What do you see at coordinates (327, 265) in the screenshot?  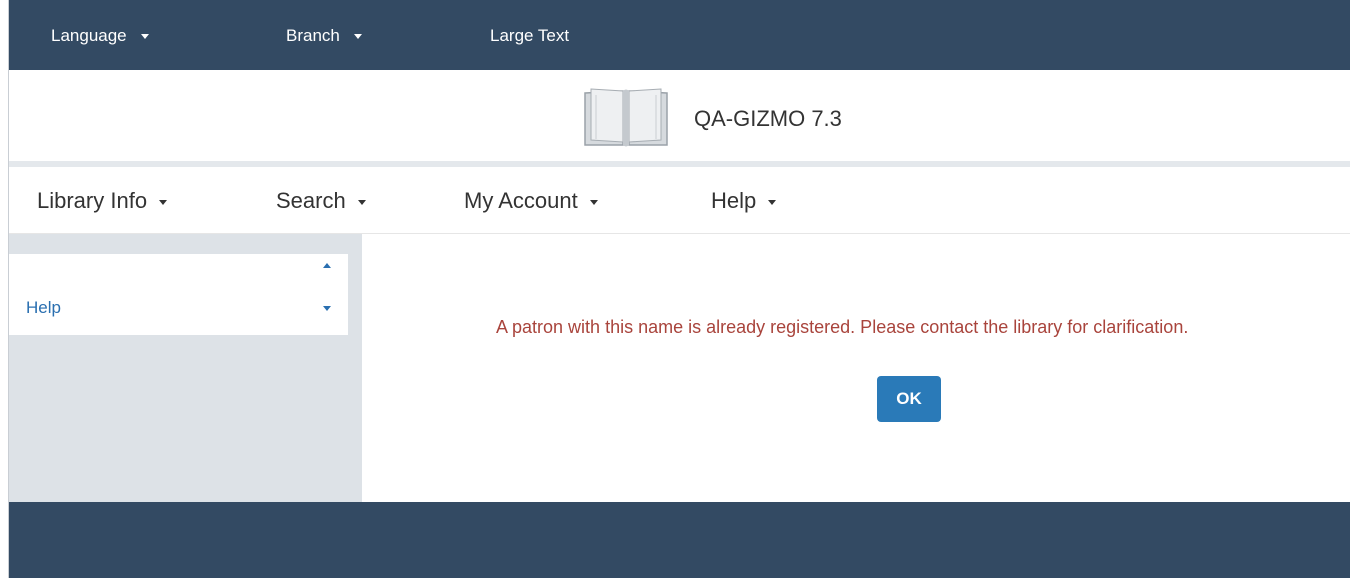 I see `chevron-up-icon` at bounding box center [327, 265].